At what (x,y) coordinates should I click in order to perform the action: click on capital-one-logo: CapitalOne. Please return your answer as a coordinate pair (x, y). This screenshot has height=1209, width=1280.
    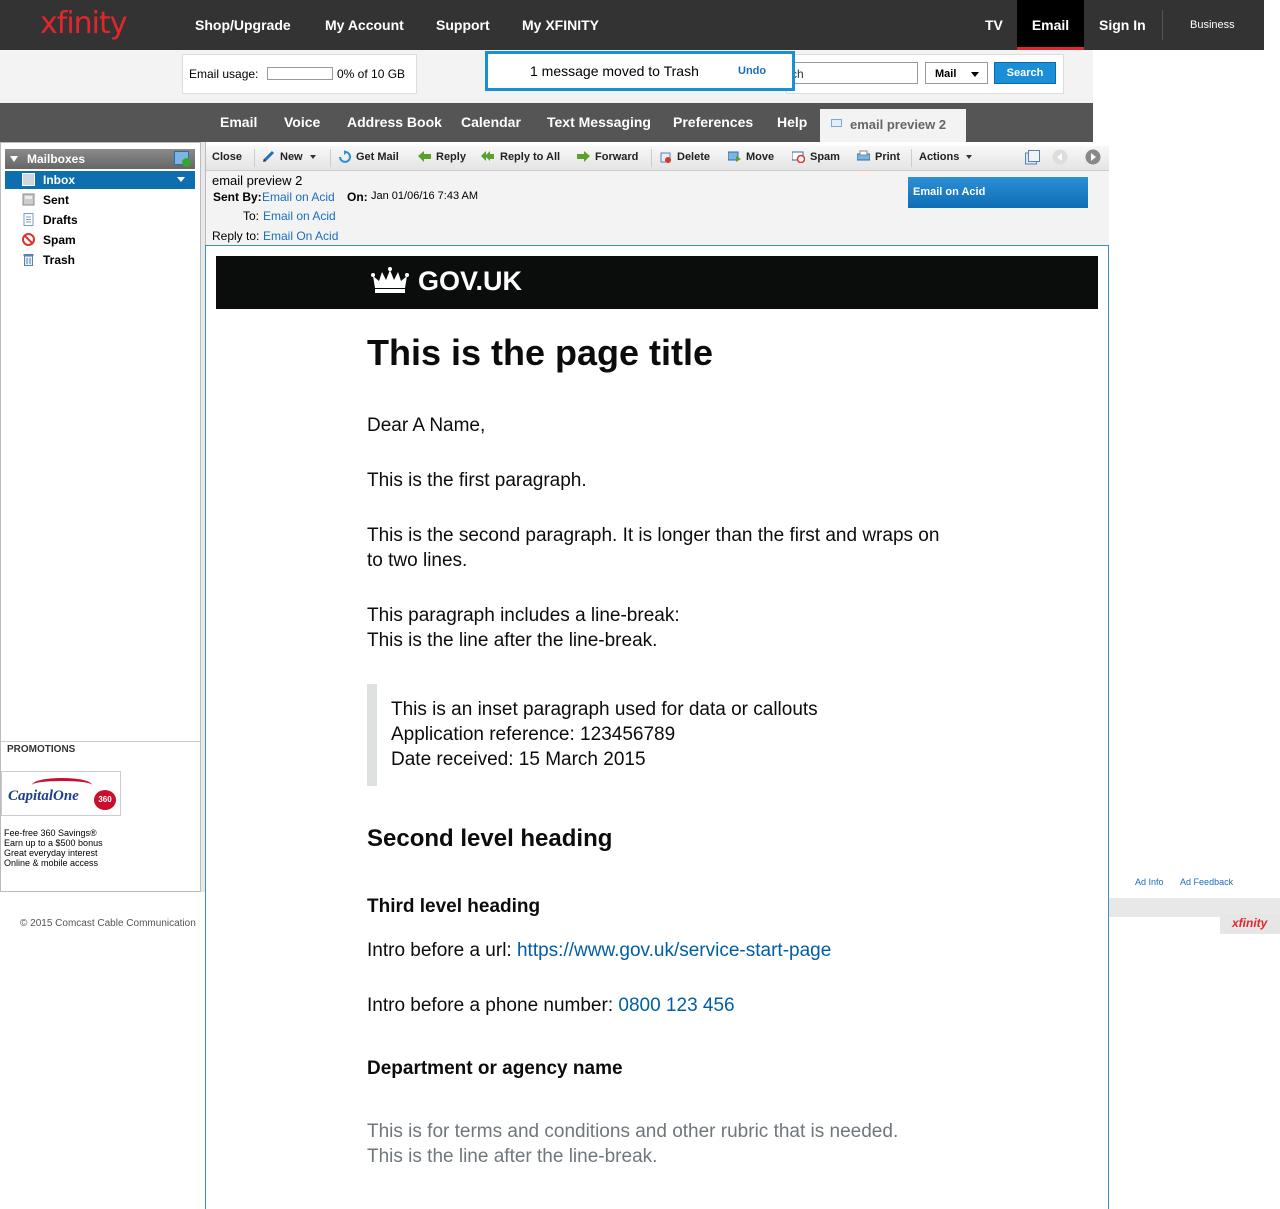
    Looking at the image, I should click on (43, 796).